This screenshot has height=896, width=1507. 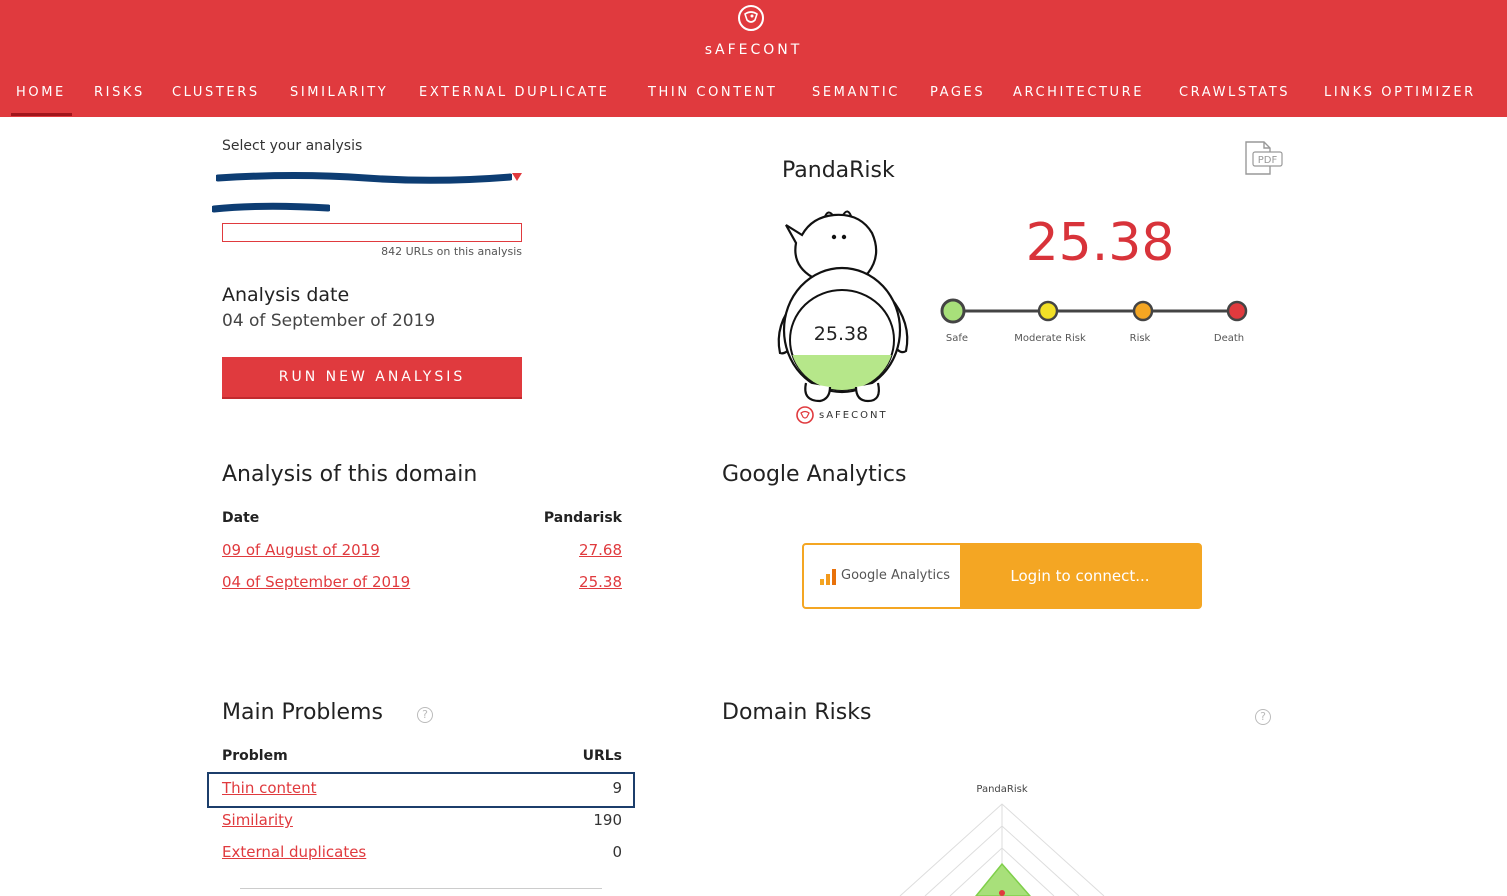 What do you see at coordinates (302, 712) in the screenshot?
I see `main-problems-title: Main Problems` at bounding box center [302, 712].